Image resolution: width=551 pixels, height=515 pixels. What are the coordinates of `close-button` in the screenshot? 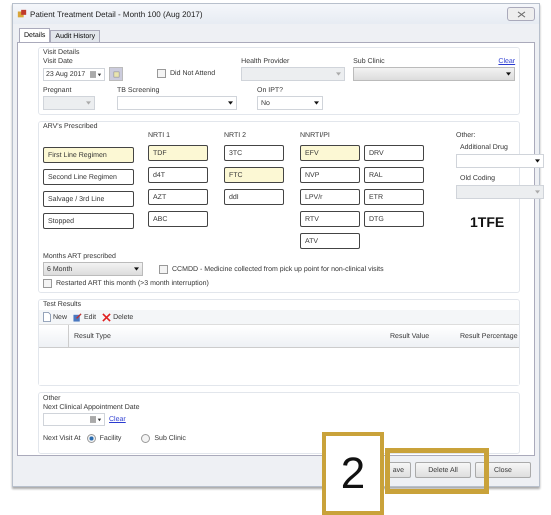 It's located at (521, 14).